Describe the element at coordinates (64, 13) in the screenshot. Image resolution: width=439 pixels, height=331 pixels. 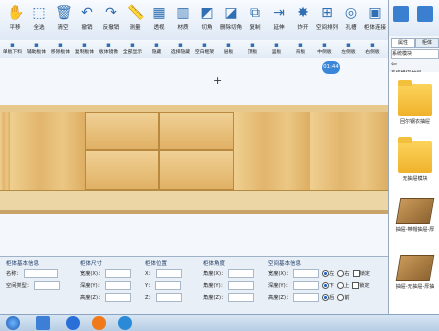
I see `trash-icon: 🗑` at that location.